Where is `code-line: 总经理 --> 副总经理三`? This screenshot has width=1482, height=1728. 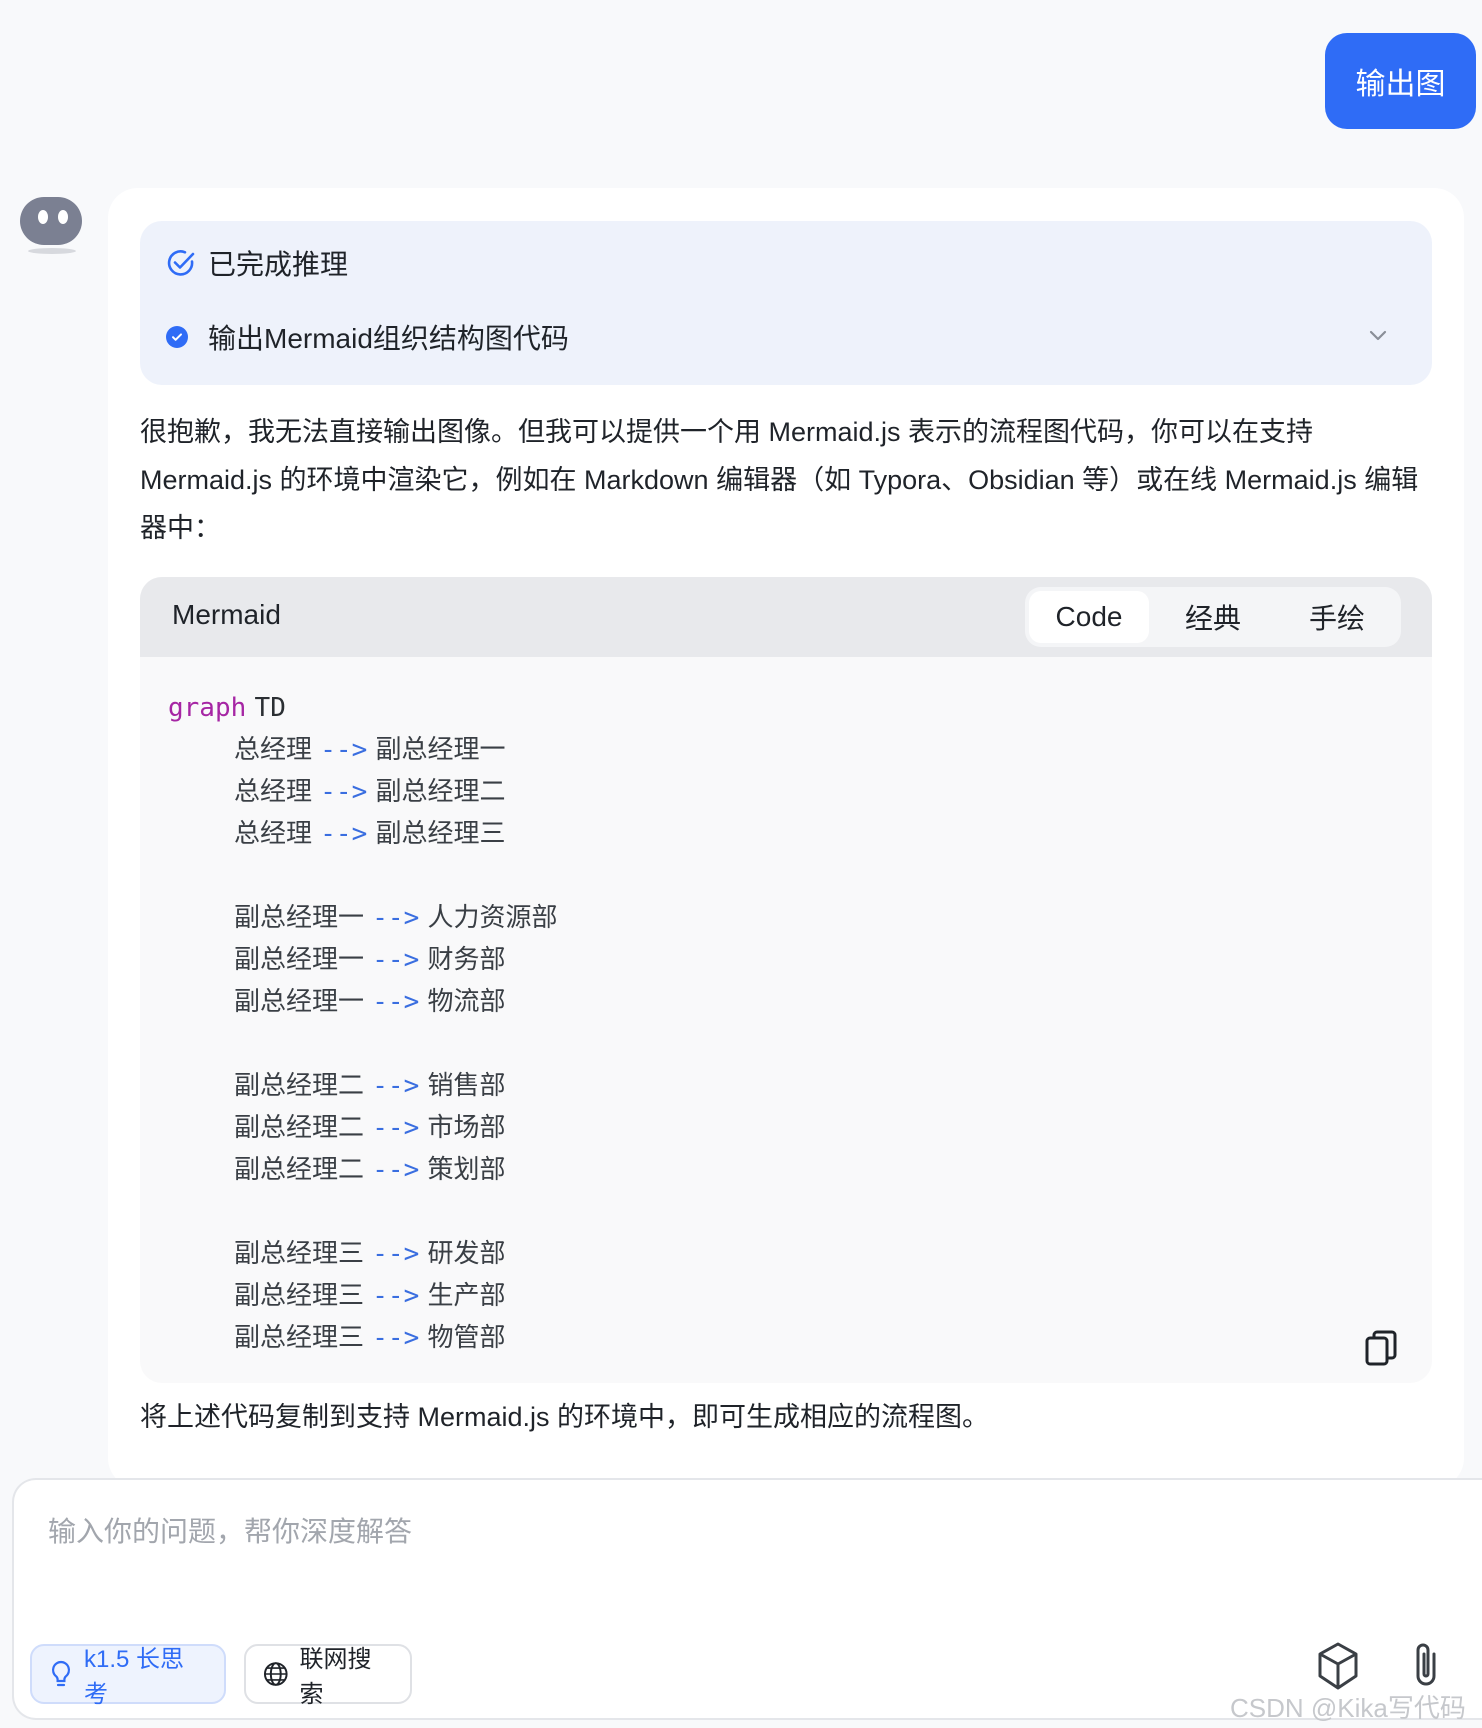
code-line: 总经理 --> 副总经理三 is located at coordinates (363, 834).